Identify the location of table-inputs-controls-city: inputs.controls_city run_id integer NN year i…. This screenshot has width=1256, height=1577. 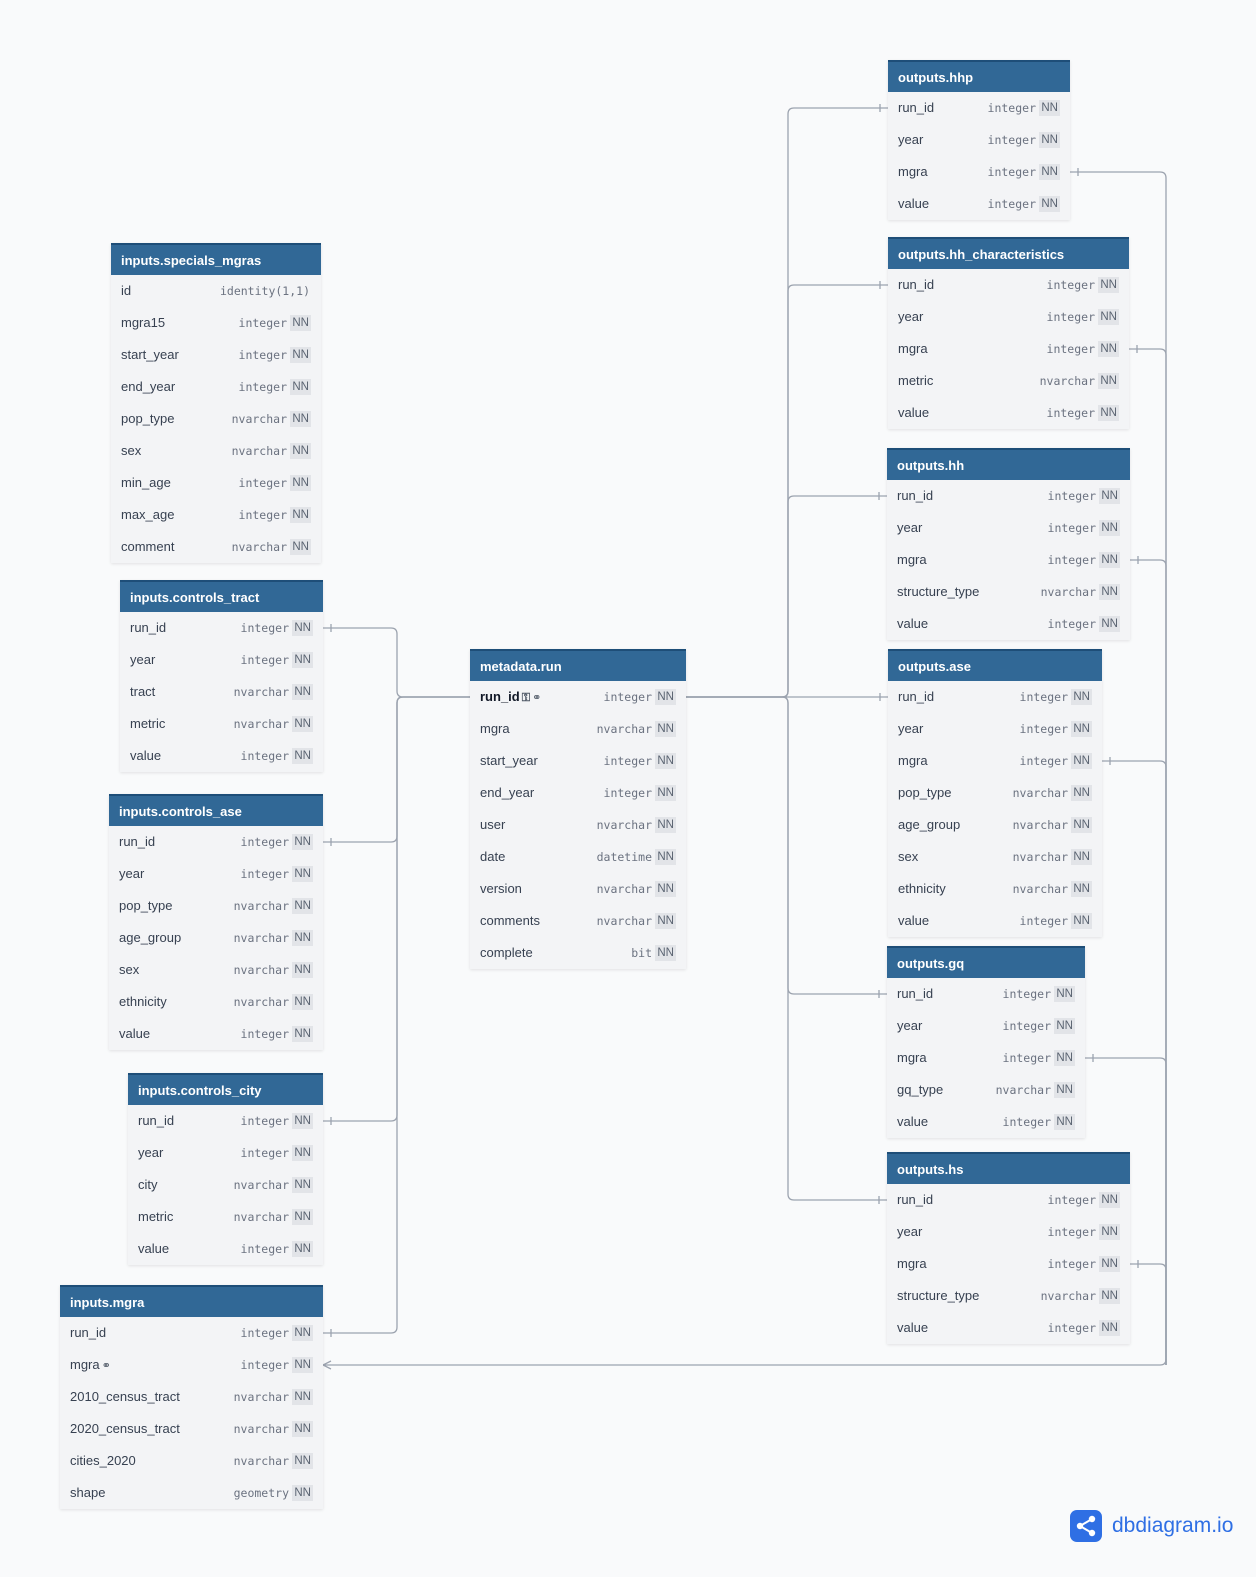
(225, 1169).